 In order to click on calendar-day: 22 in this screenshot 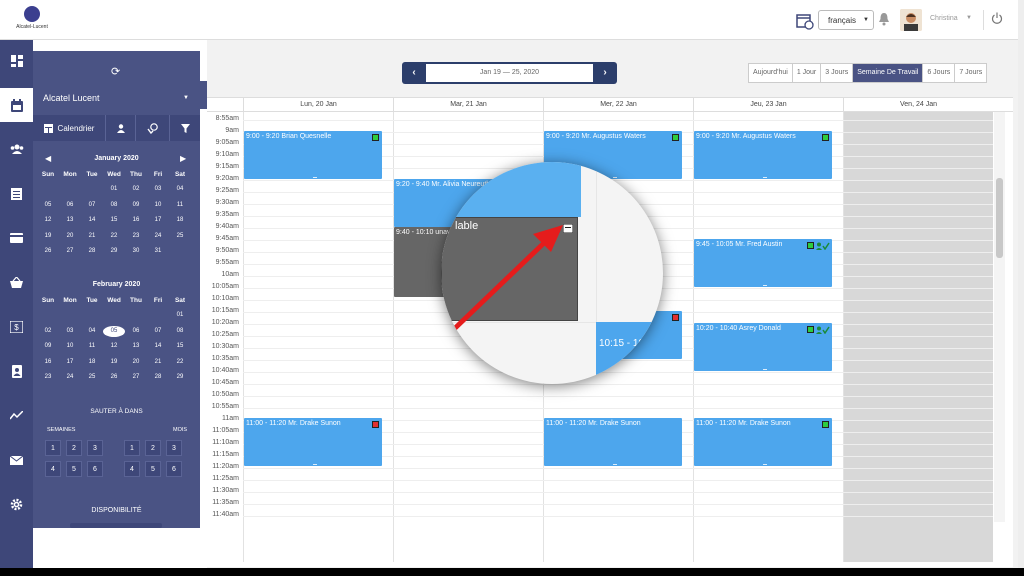, I will do `click(180, 362)`.